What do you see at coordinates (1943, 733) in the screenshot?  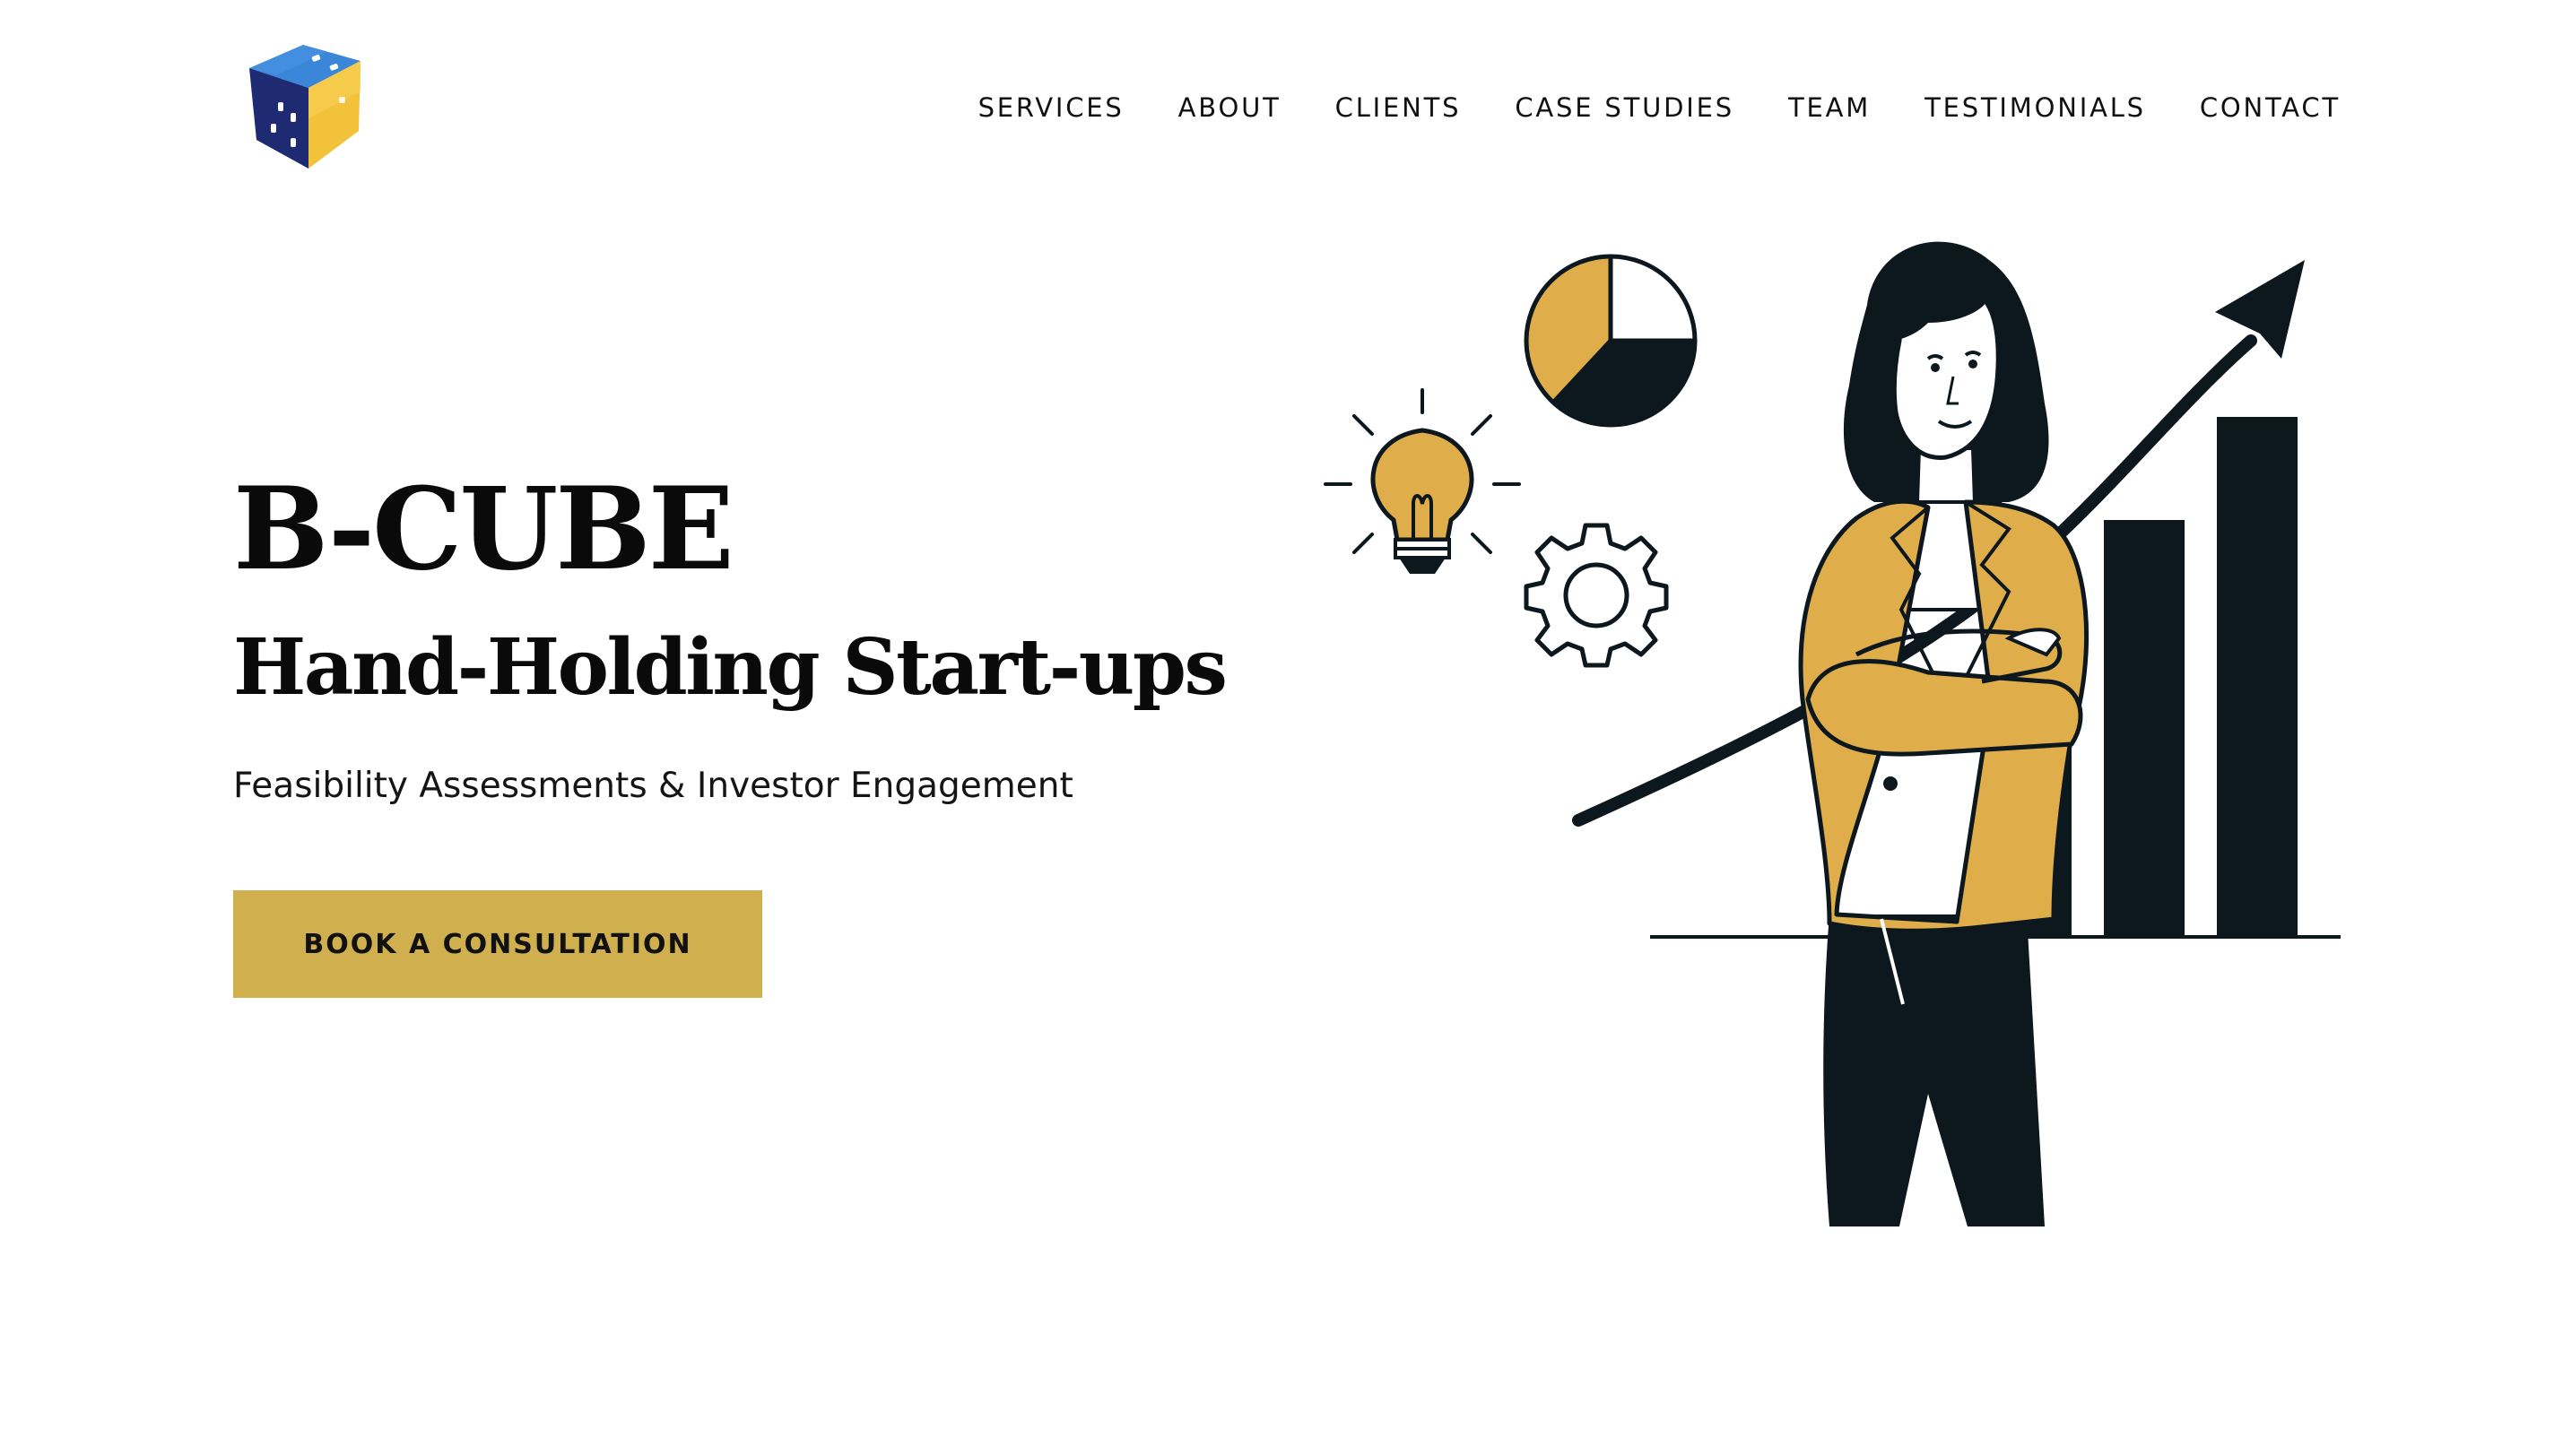 I see `businesswoman-figure` at bounding box center [1943, 733].